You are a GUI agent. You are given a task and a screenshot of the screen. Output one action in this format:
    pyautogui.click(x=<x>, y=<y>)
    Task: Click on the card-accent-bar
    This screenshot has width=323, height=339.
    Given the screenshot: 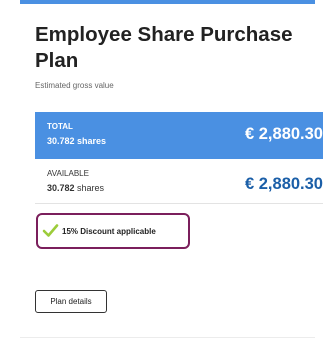 What is the action you would take?
    pyautogui.click(x=167, y=2)
    